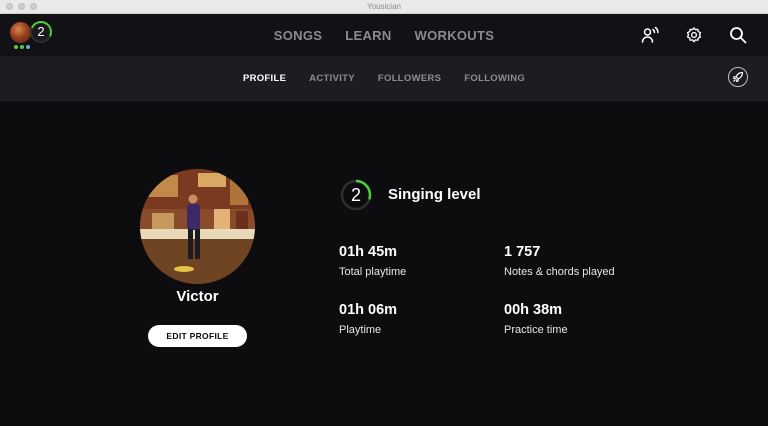 The width and height of the screenshot is (768, 426). Describe the element at coordinates (494, 78) in the screenshot. I see `tab-following: FOLLOWING` at that location.